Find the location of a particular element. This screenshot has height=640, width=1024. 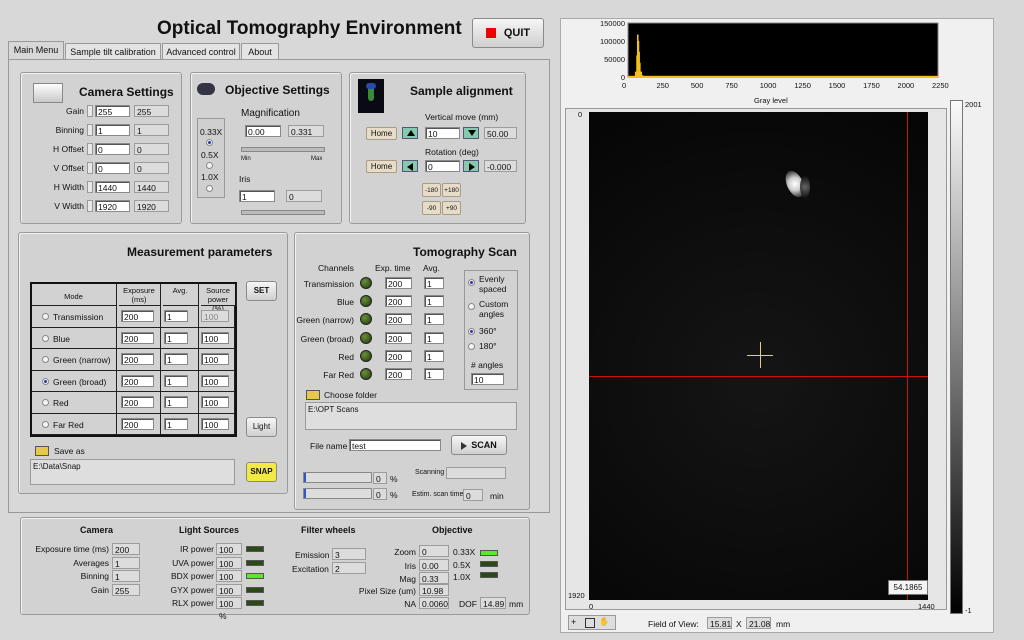

tab-about: About is located at coordinates (260, 51).